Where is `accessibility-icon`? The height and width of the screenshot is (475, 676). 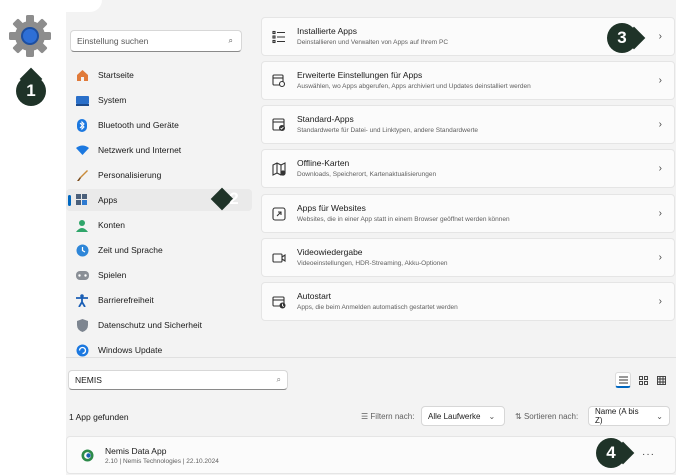
accessibility-icon is located at coordinates (82, 300).